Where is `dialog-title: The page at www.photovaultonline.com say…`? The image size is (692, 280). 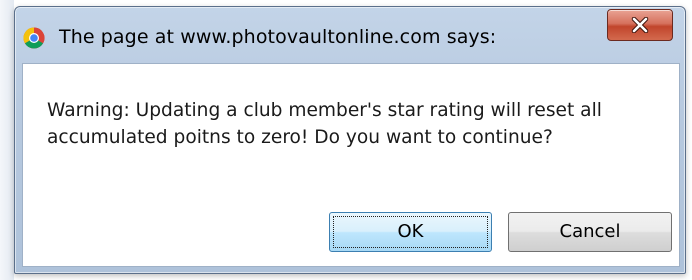
dialog-title: The page at www.photovaultonline.com say… is located at coordinates (278, 37).